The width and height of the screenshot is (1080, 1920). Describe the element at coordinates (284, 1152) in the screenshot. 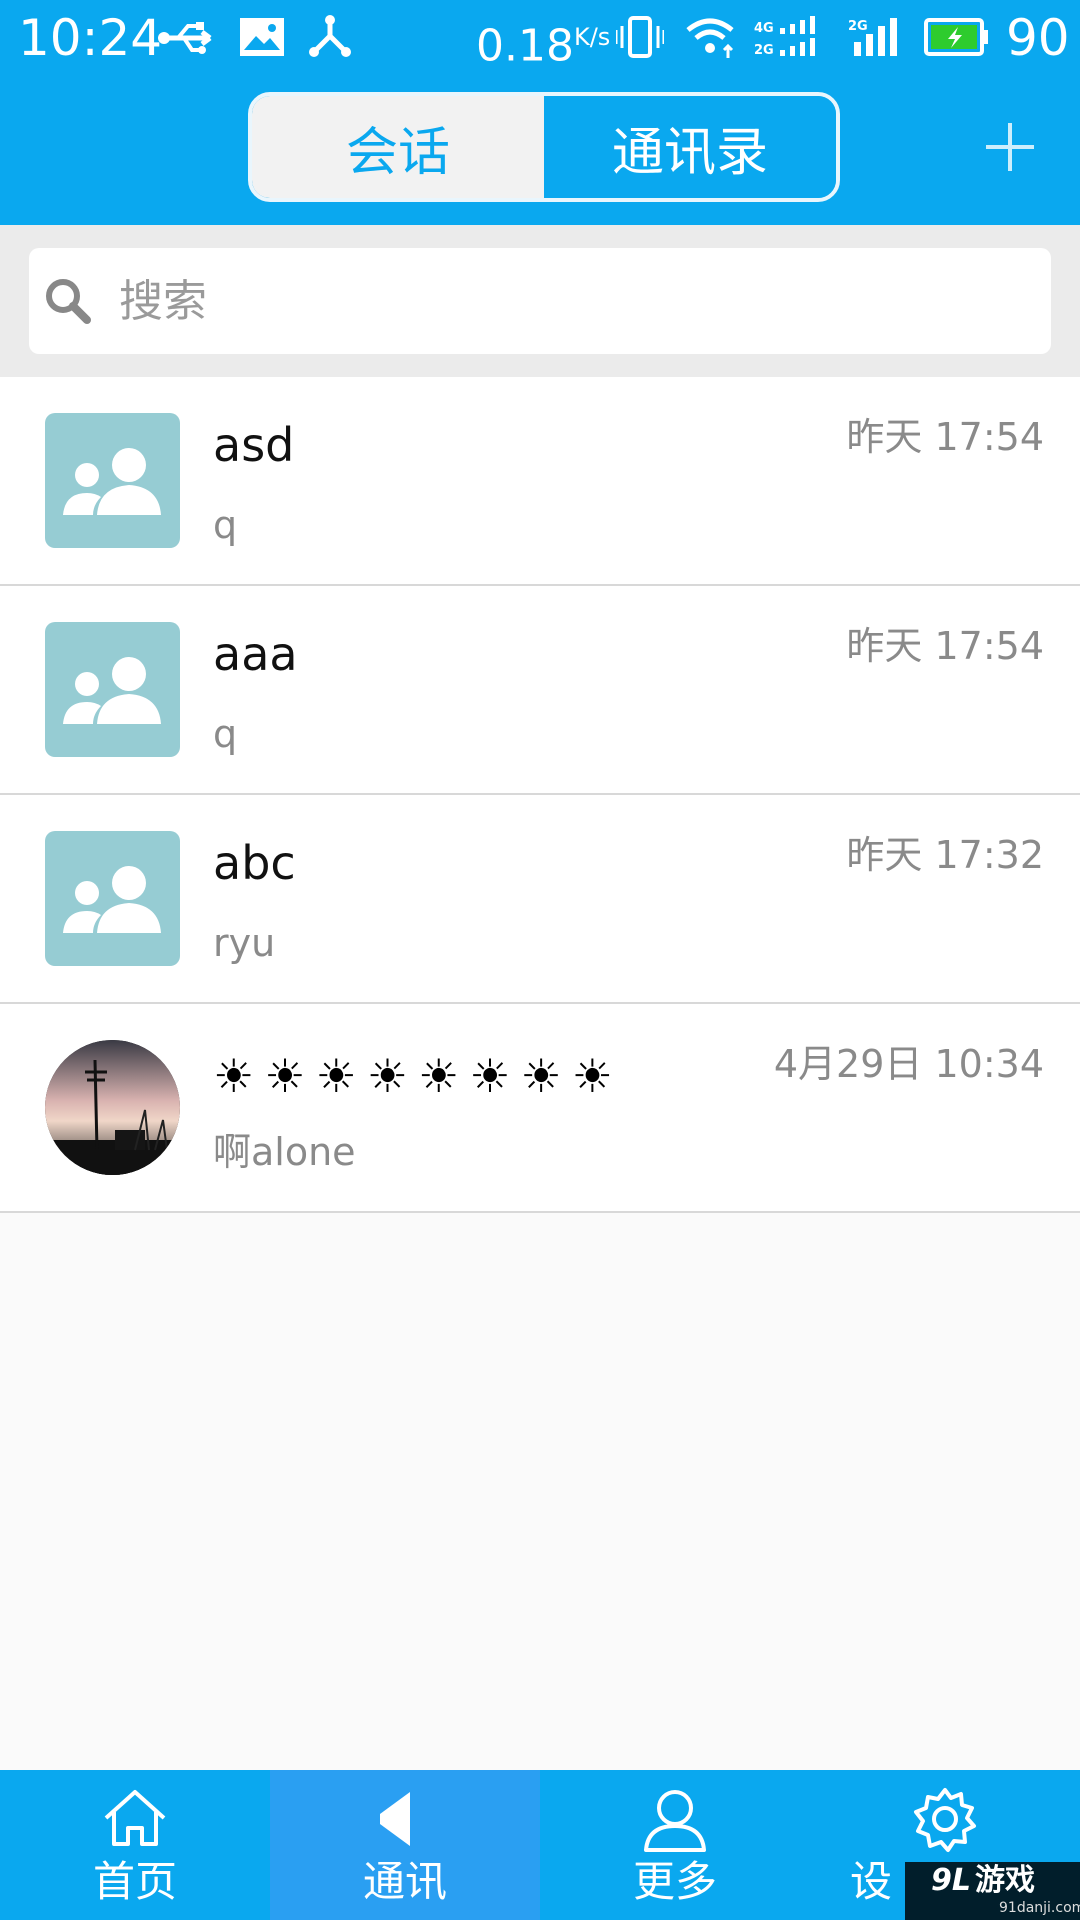

I see `conversation-preview: 啊alone` at that location.